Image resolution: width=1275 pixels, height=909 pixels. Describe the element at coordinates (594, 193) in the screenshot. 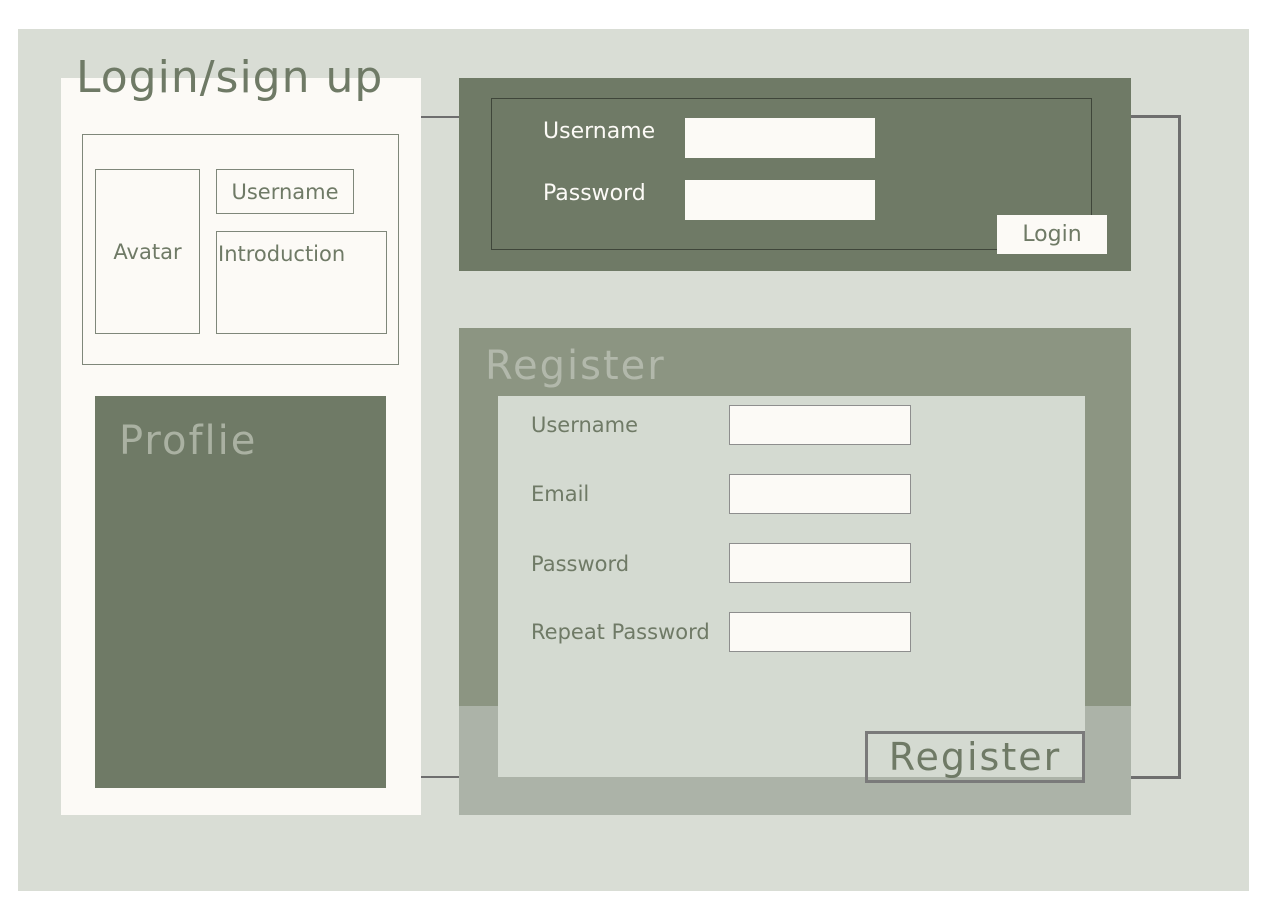

I see `login-password-label: Password` at that location.